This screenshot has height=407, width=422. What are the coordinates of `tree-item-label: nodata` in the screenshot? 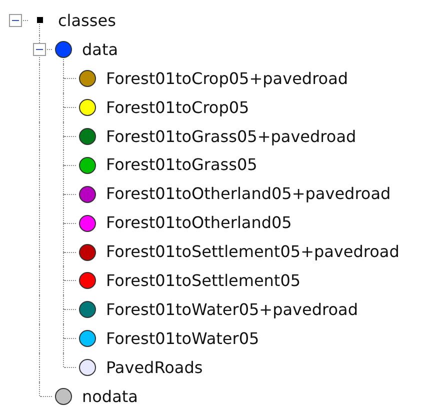 It's located at (110, 396).